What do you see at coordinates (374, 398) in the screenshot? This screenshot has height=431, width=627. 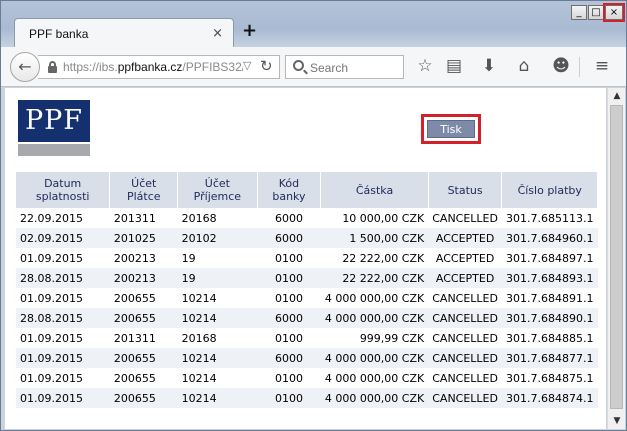 I see `table-cell: 4 000 000,00 CZK` at bounding box center [374, 398].